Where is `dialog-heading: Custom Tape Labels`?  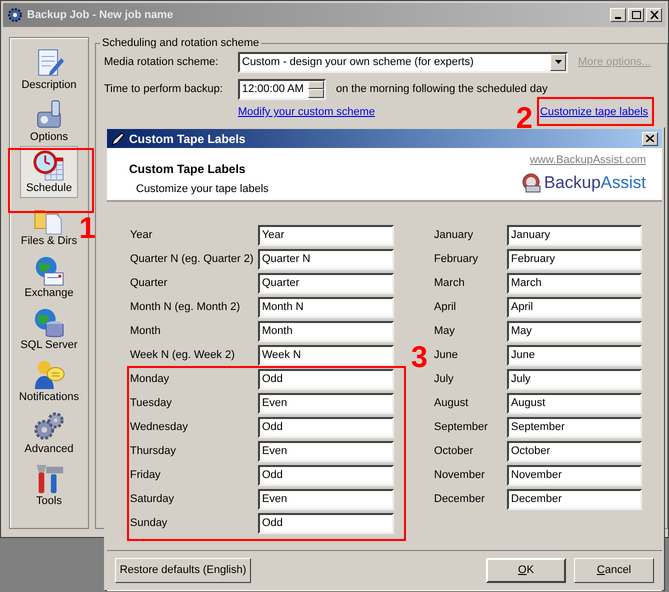 dialog-heading: Custom Tape Labels is located at coordinates (187, 169).